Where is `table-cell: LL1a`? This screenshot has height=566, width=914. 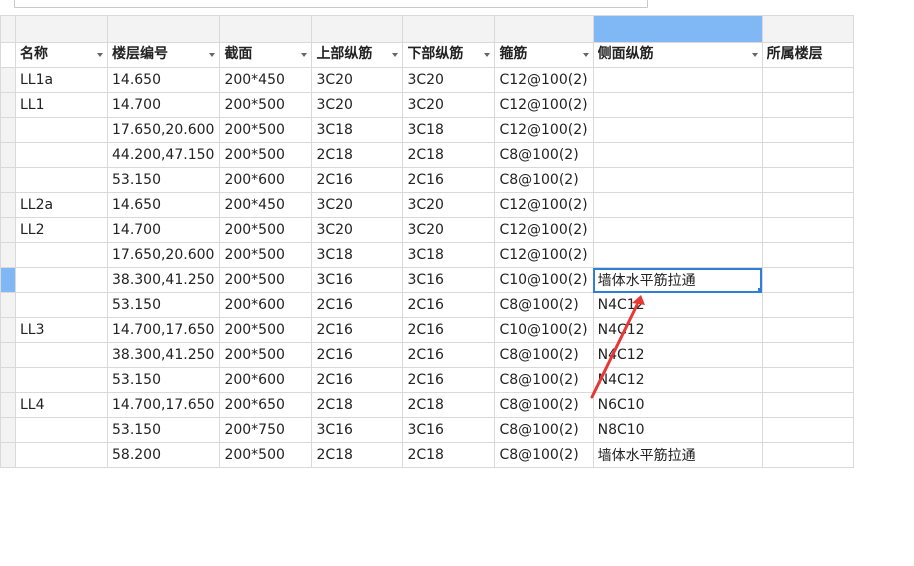 table-cell: LL1a is located at coordinates (61, 80).